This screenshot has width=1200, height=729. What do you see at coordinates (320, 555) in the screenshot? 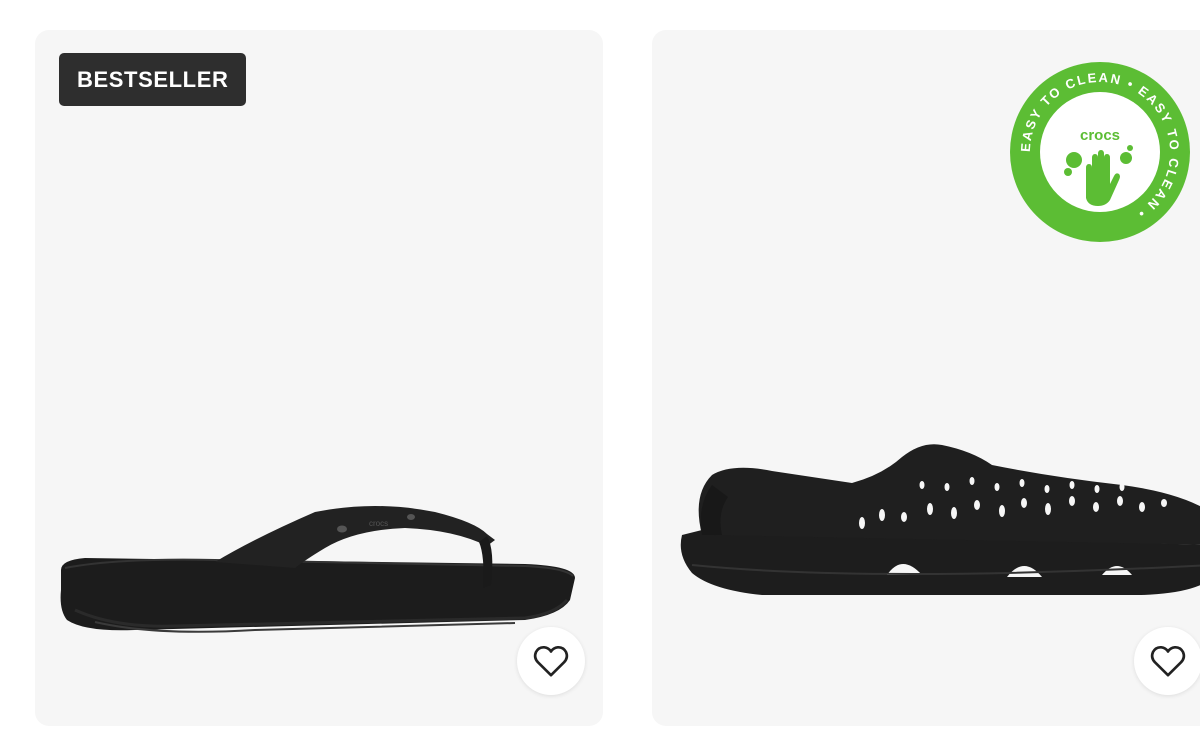
I see `flip-flop-image: crocs` at bounding box center [320, 555].